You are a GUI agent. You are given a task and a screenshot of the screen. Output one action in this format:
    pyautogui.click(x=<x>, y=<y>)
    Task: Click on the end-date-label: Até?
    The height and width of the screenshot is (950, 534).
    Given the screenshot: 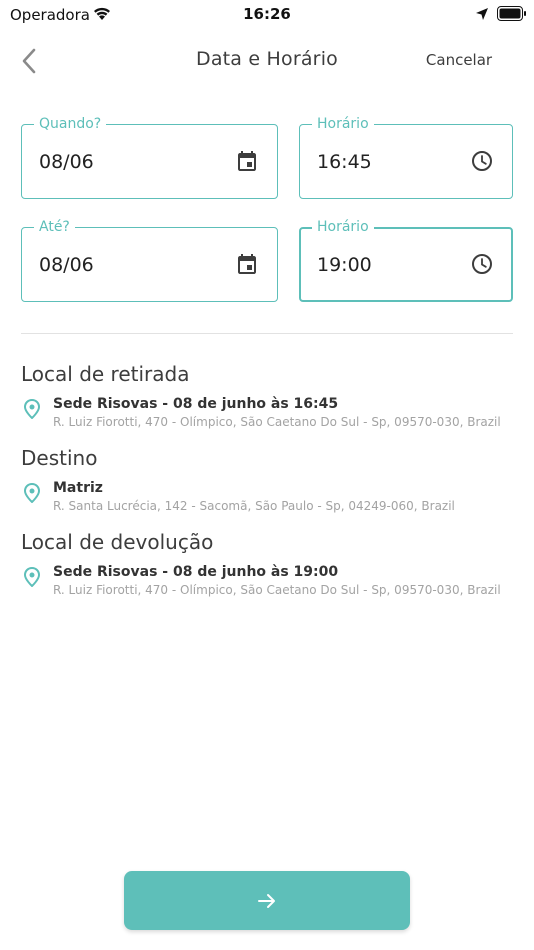 What is the action you would take?
    pyautogui.click(x=54, y=227)
    